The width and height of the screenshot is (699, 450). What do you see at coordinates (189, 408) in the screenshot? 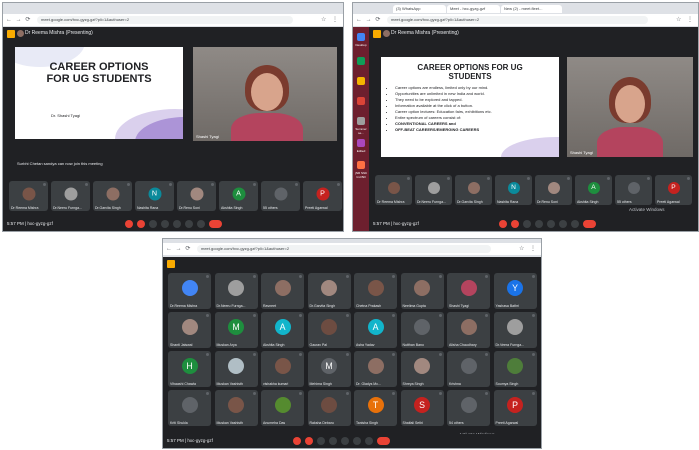
I see `participant-tile: Kriti Shukla` at bounding box center [189, 408].